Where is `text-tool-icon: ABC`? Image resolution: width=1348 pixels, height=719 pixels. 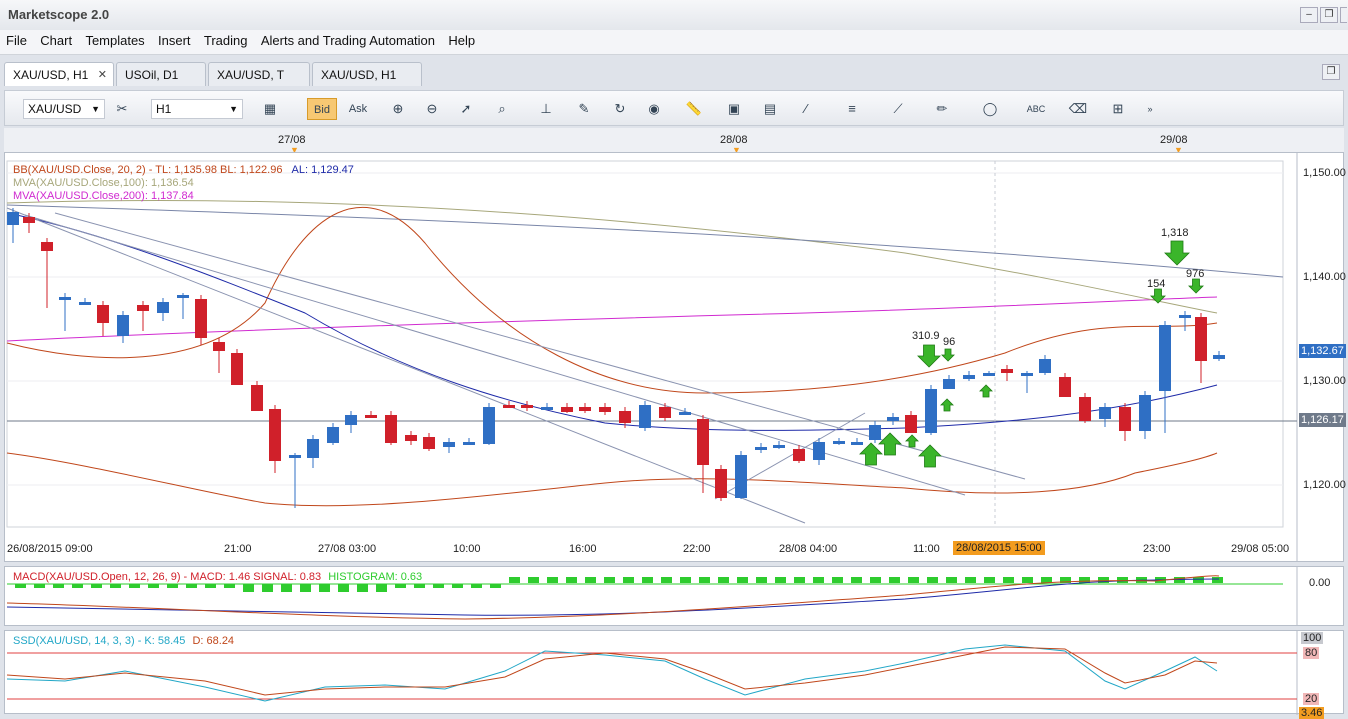
text-tool-icon: ABC is located at coordinates (1036, 109).